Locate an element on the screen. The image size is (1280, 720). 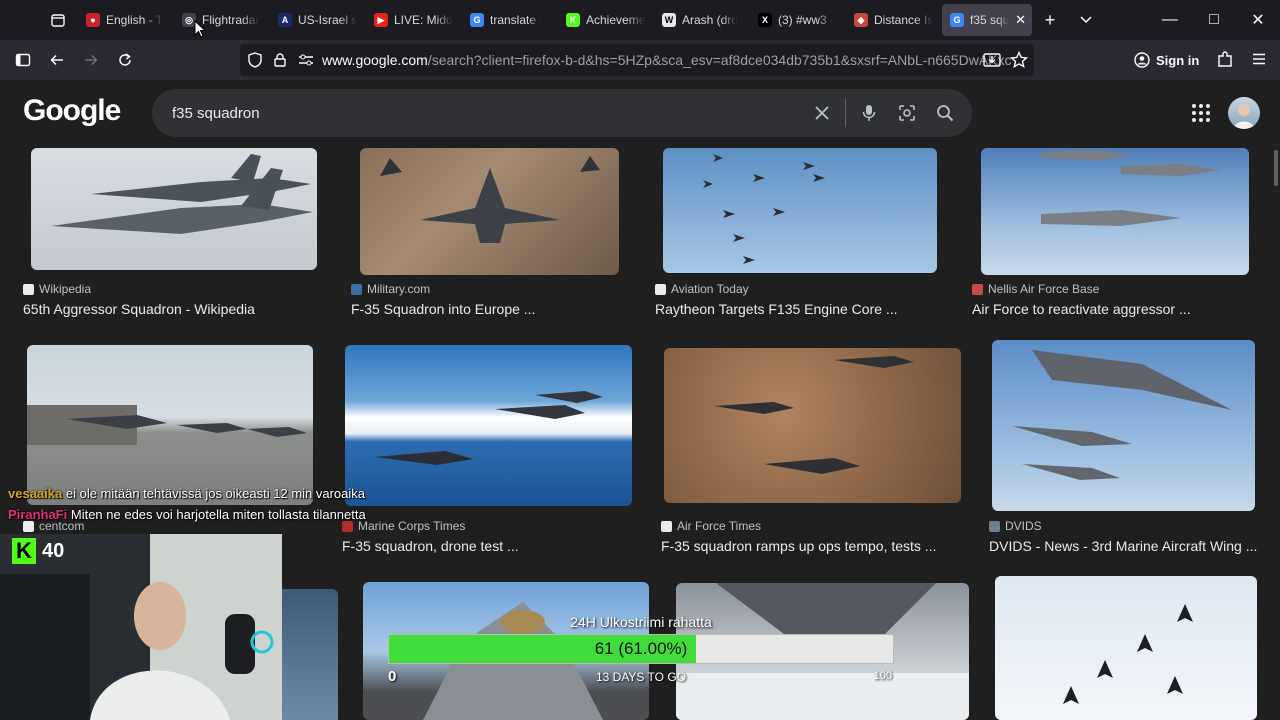
browser-tab: K Achieveme is located at coordinates (606, 20).